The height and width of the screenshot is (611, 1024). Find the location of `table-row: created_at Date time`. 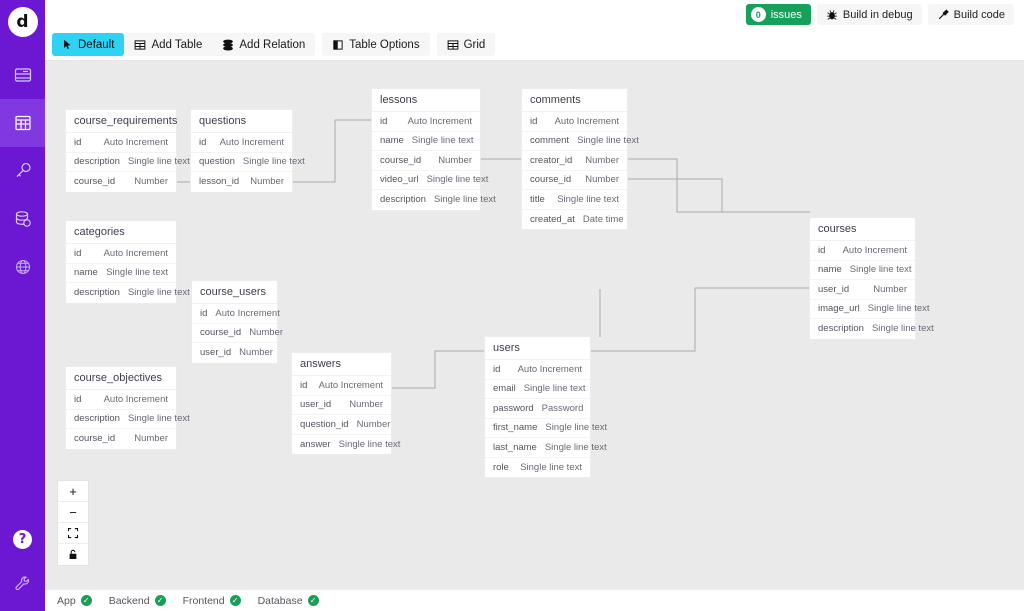

table-row: created_at Date time is located at coordinates (574, 220).